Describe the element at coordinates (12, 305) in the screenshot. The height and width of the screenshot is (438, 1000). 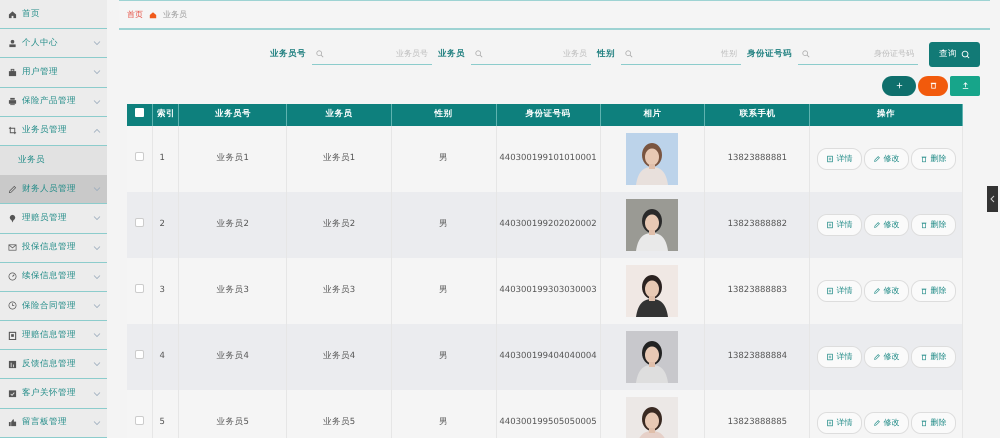
I see `clock-icon` at that location.